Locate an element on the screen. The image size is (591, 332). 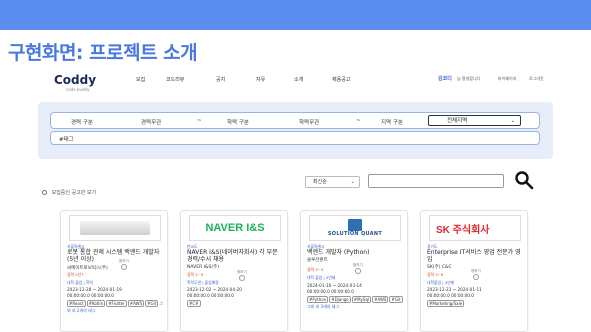
building-icon is located at coordinates (355, 225).